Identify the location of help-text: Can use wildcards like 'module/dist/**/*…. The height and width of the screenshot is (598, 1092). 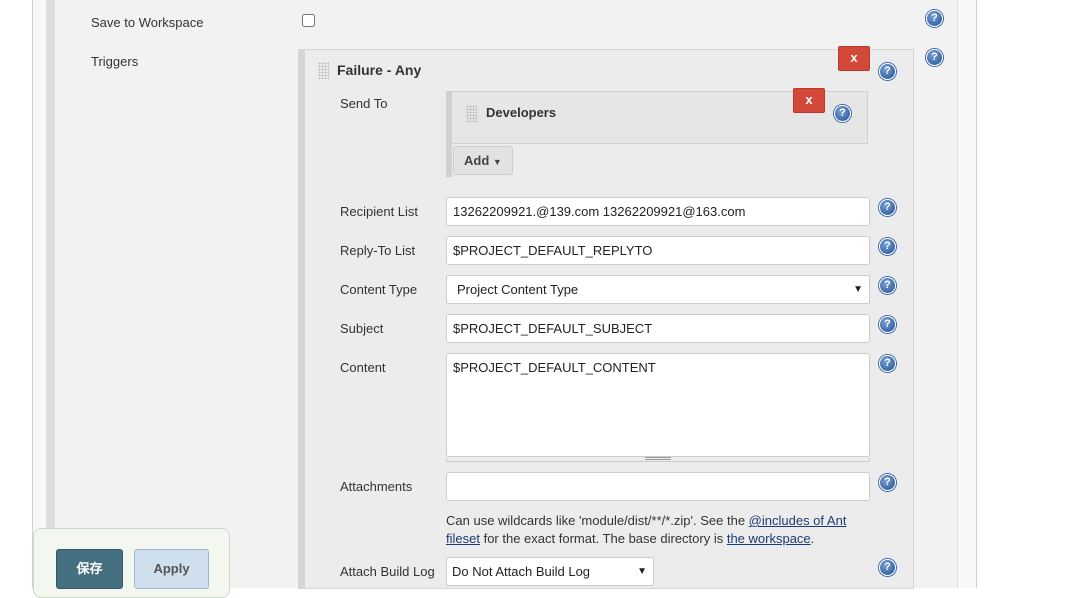
(597, 520).